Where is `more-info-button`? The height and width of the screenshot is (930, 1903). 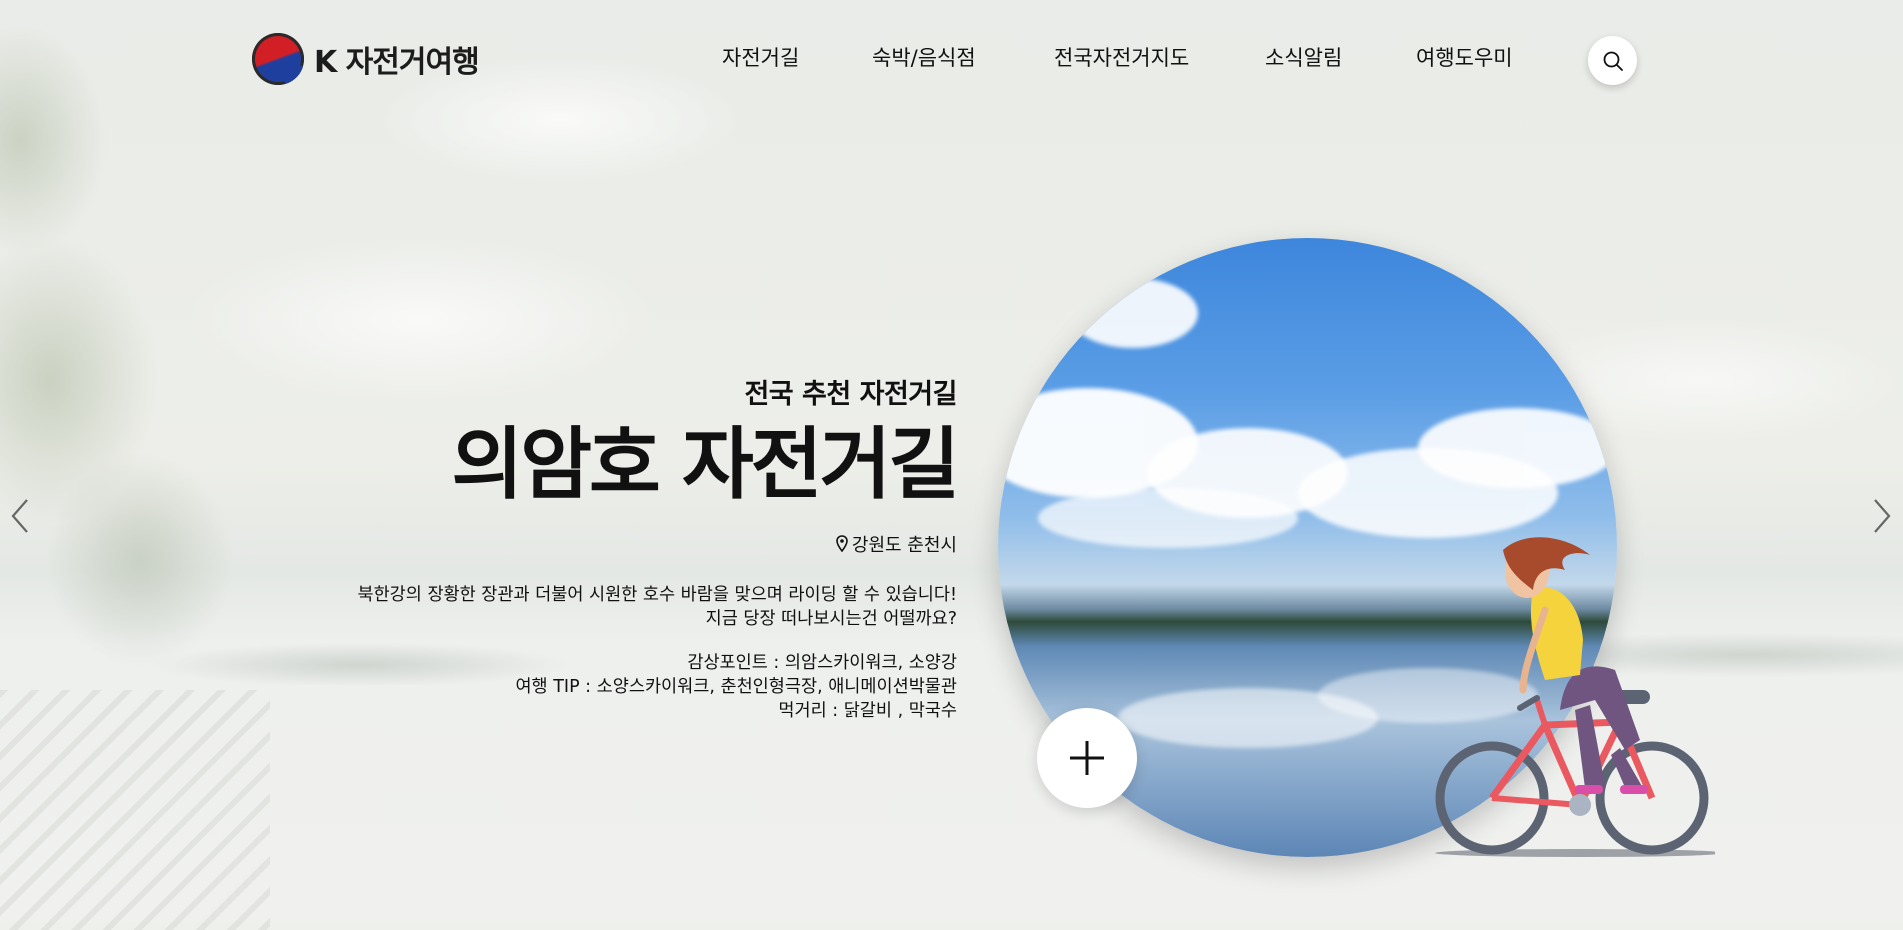 more-info-button is located at coordinates (1087, 758).